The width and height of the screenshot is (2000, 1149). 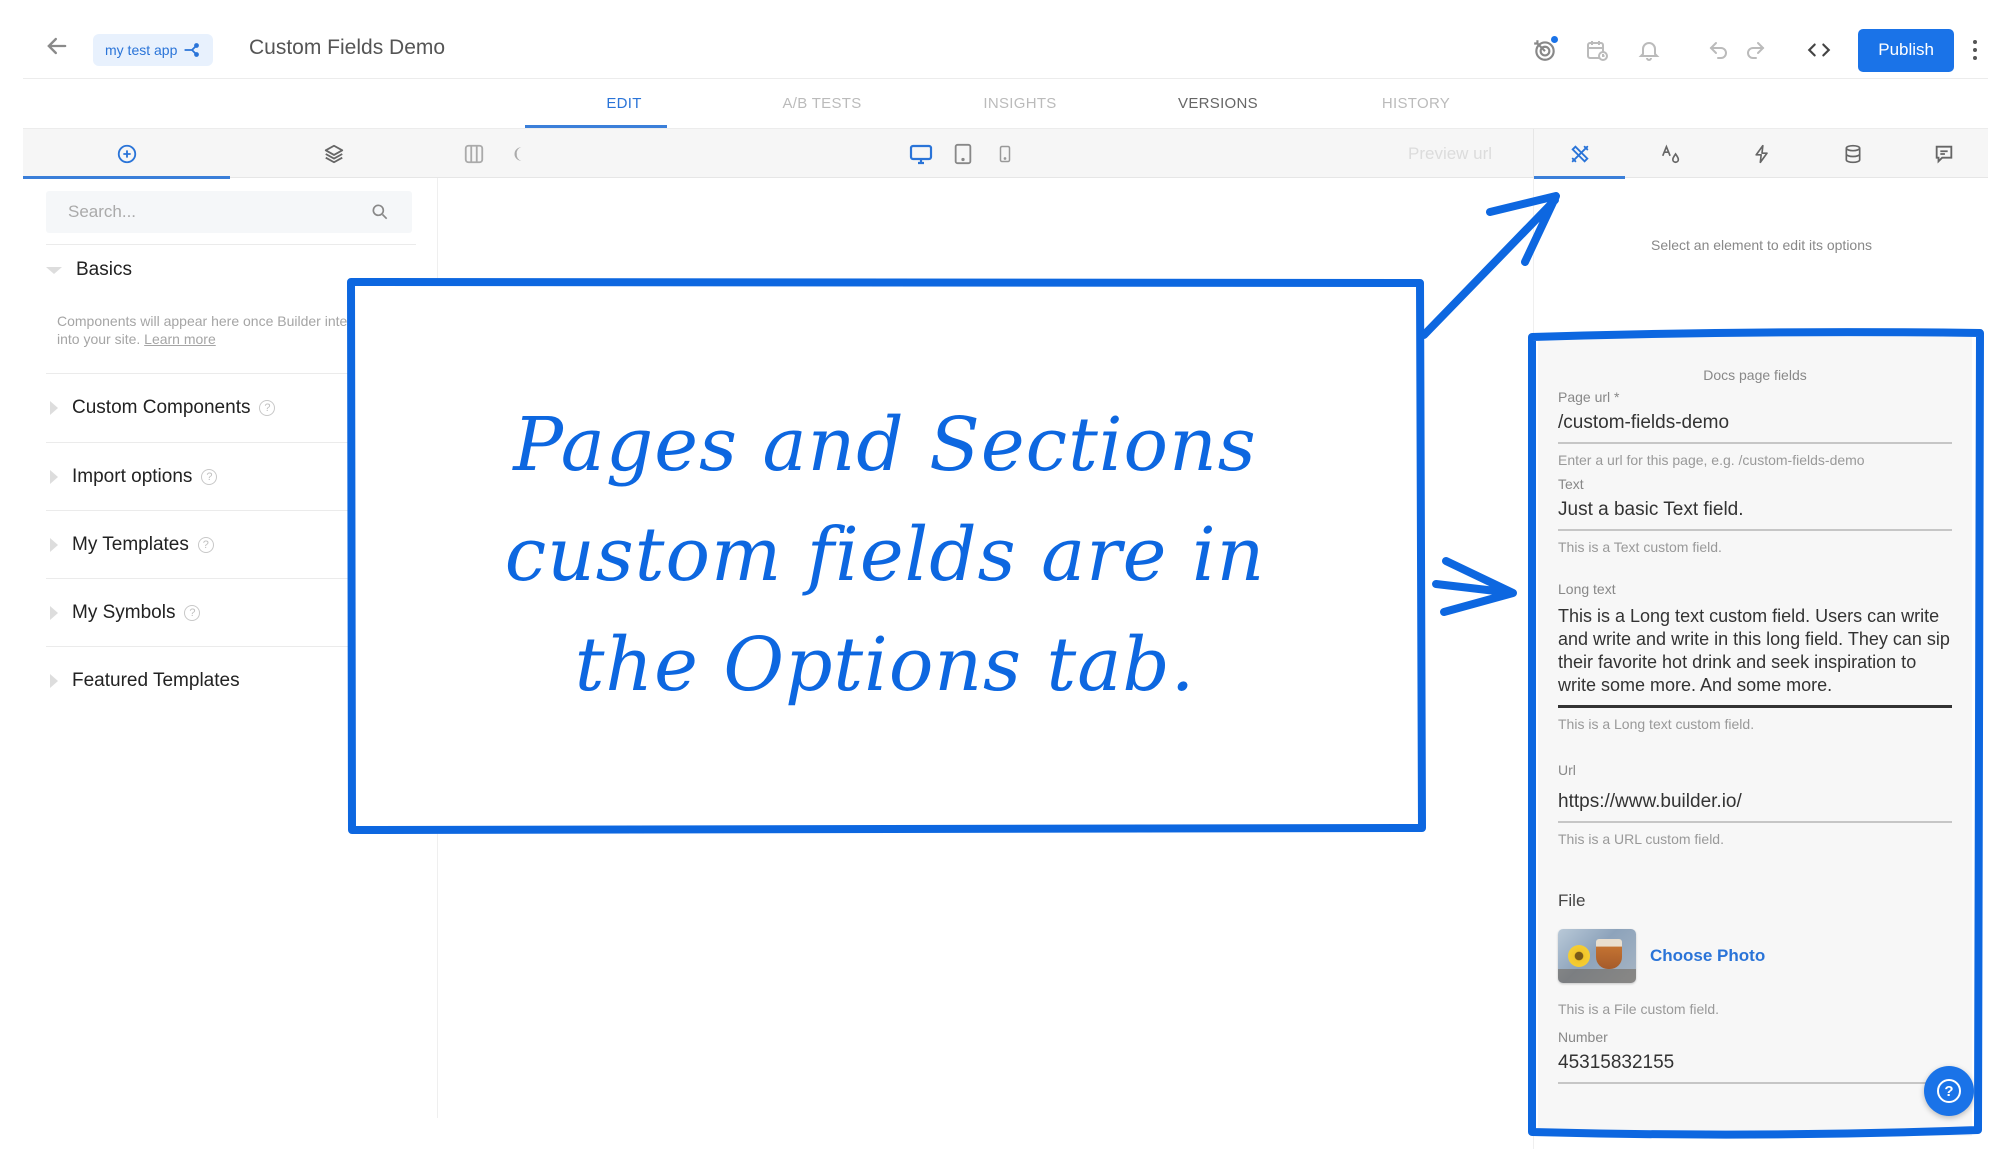 What do you see at coordinates (1641, 839) in the screenshot?
I see `url-help: This is a URL custom field.` at bounding box center [1641, 839].